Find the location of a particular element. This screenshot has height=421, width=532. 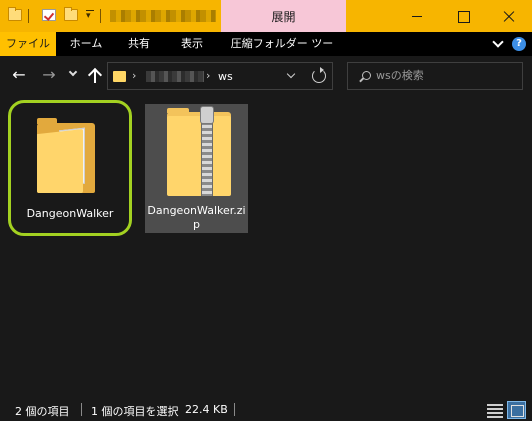

refresh-icon is located at coordinates (319, 75).